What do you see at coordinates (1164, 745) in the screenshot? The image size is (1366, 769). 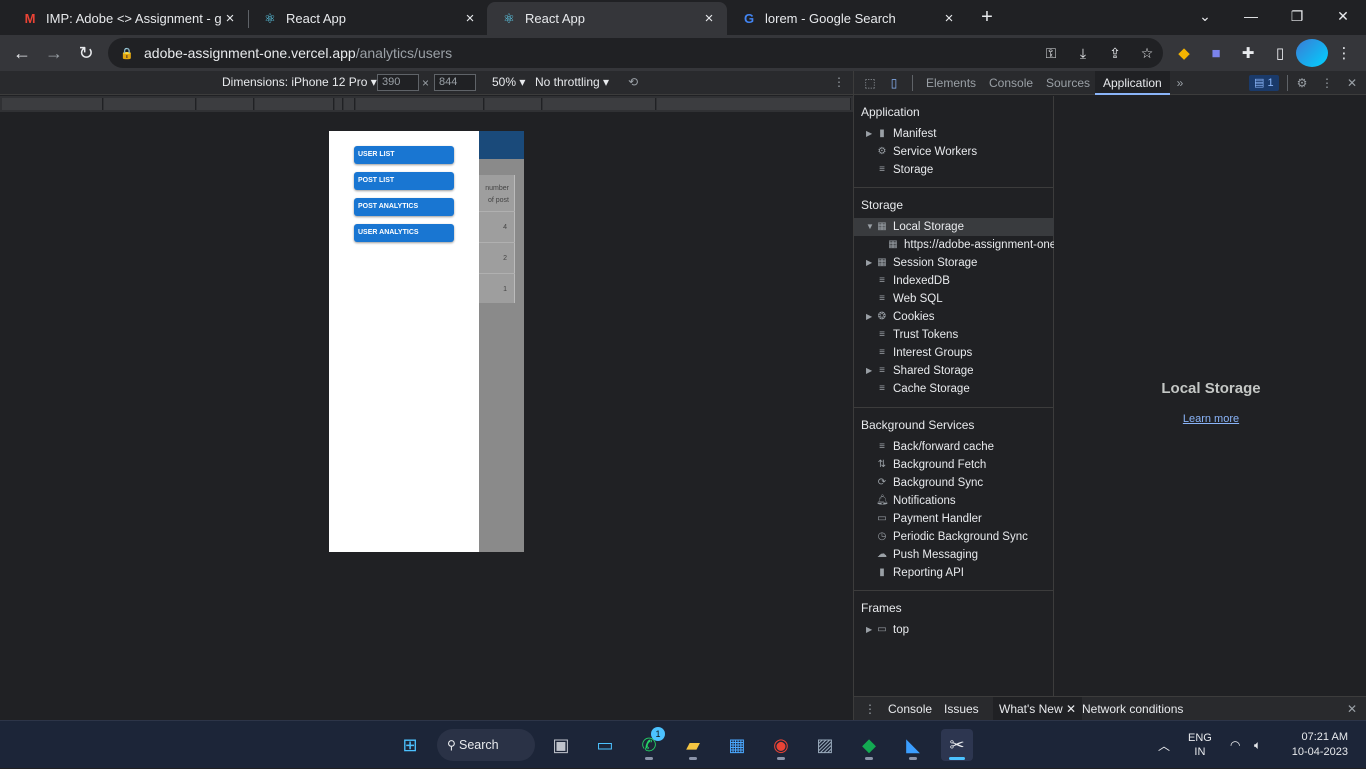 I see `show-hidden-icons: ︿` at bounding box center [1164, 745].